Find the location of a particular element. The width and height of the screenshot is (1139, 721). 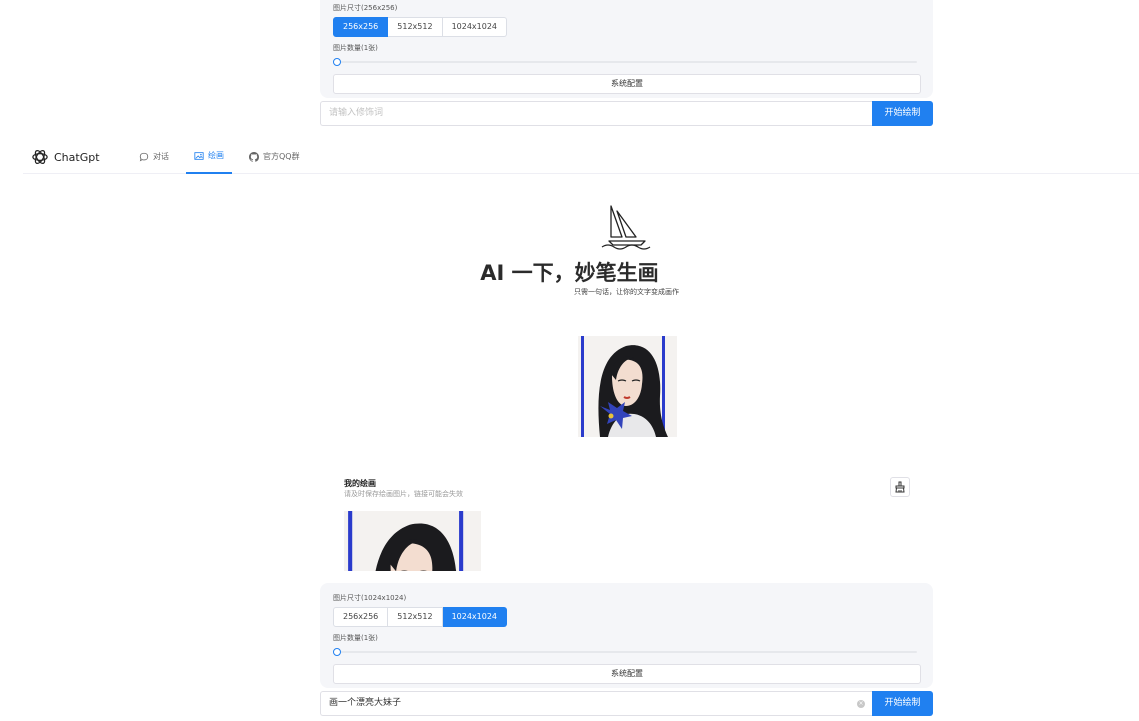

clear-input-icon: × is located at coordinates (861, 704).